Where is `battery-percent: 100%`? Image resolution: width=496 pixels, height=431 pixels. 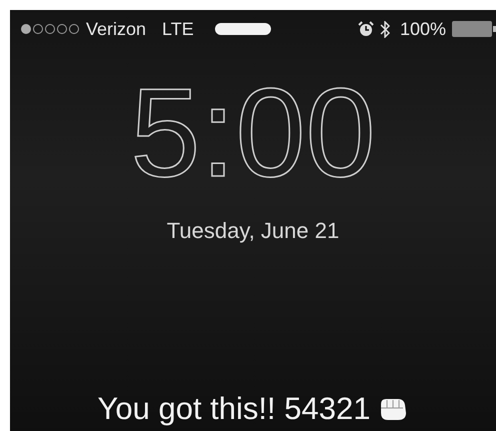 battery-percent: 100% is located at coordinates (423, 29).